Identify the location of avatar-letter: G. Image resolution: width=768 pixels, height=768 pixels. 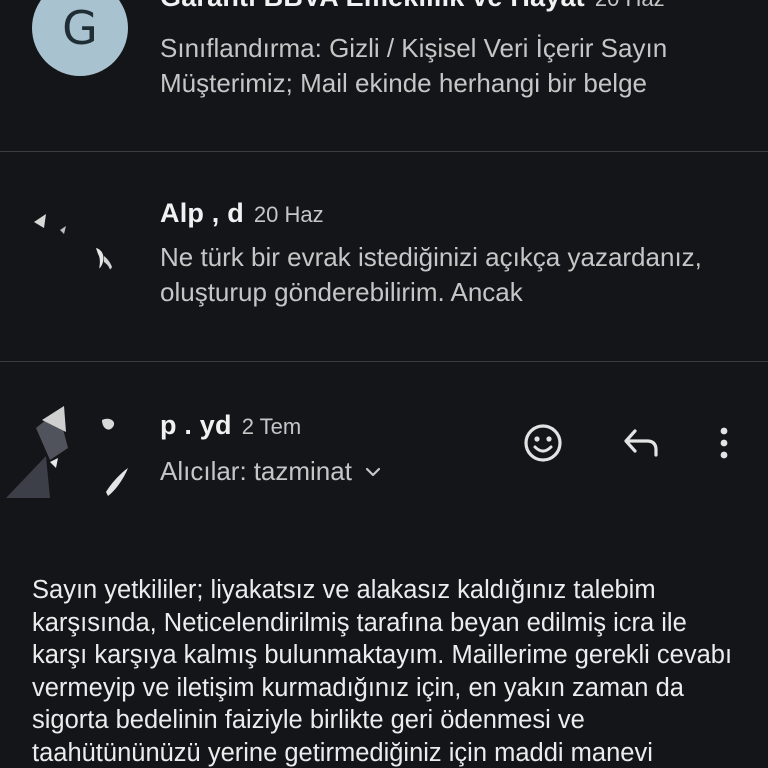
(80, 28).